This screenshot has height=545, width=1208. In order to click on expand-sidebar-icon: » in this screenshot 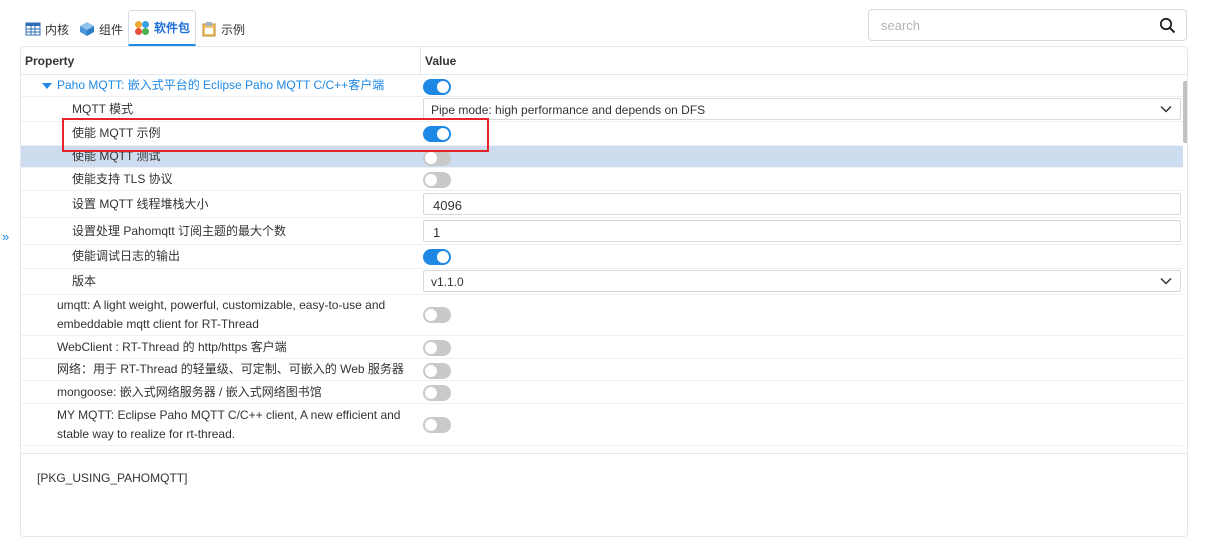, I will do `click(5, 236)`.